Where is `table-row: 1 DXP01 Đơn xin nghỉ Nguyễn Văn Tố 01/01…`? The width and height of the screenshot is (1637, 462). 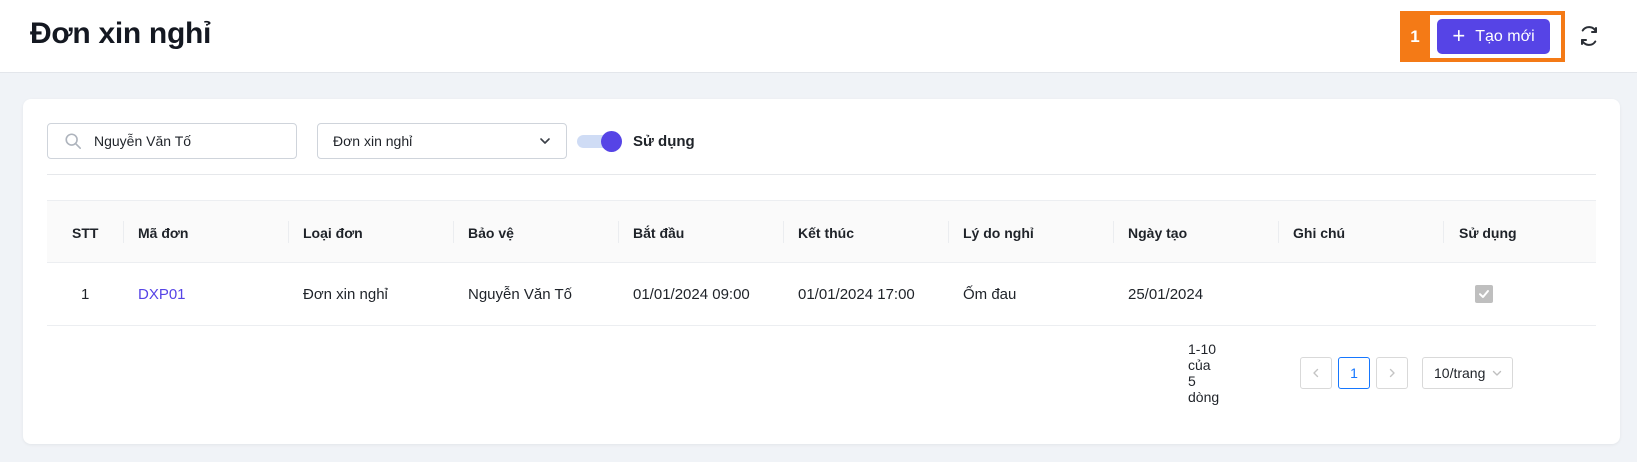
table-row: 1 DXP01 Đơn xin nghỉ Nguyễn Văn Tố 01/01… is located at coordinates (821, 294).